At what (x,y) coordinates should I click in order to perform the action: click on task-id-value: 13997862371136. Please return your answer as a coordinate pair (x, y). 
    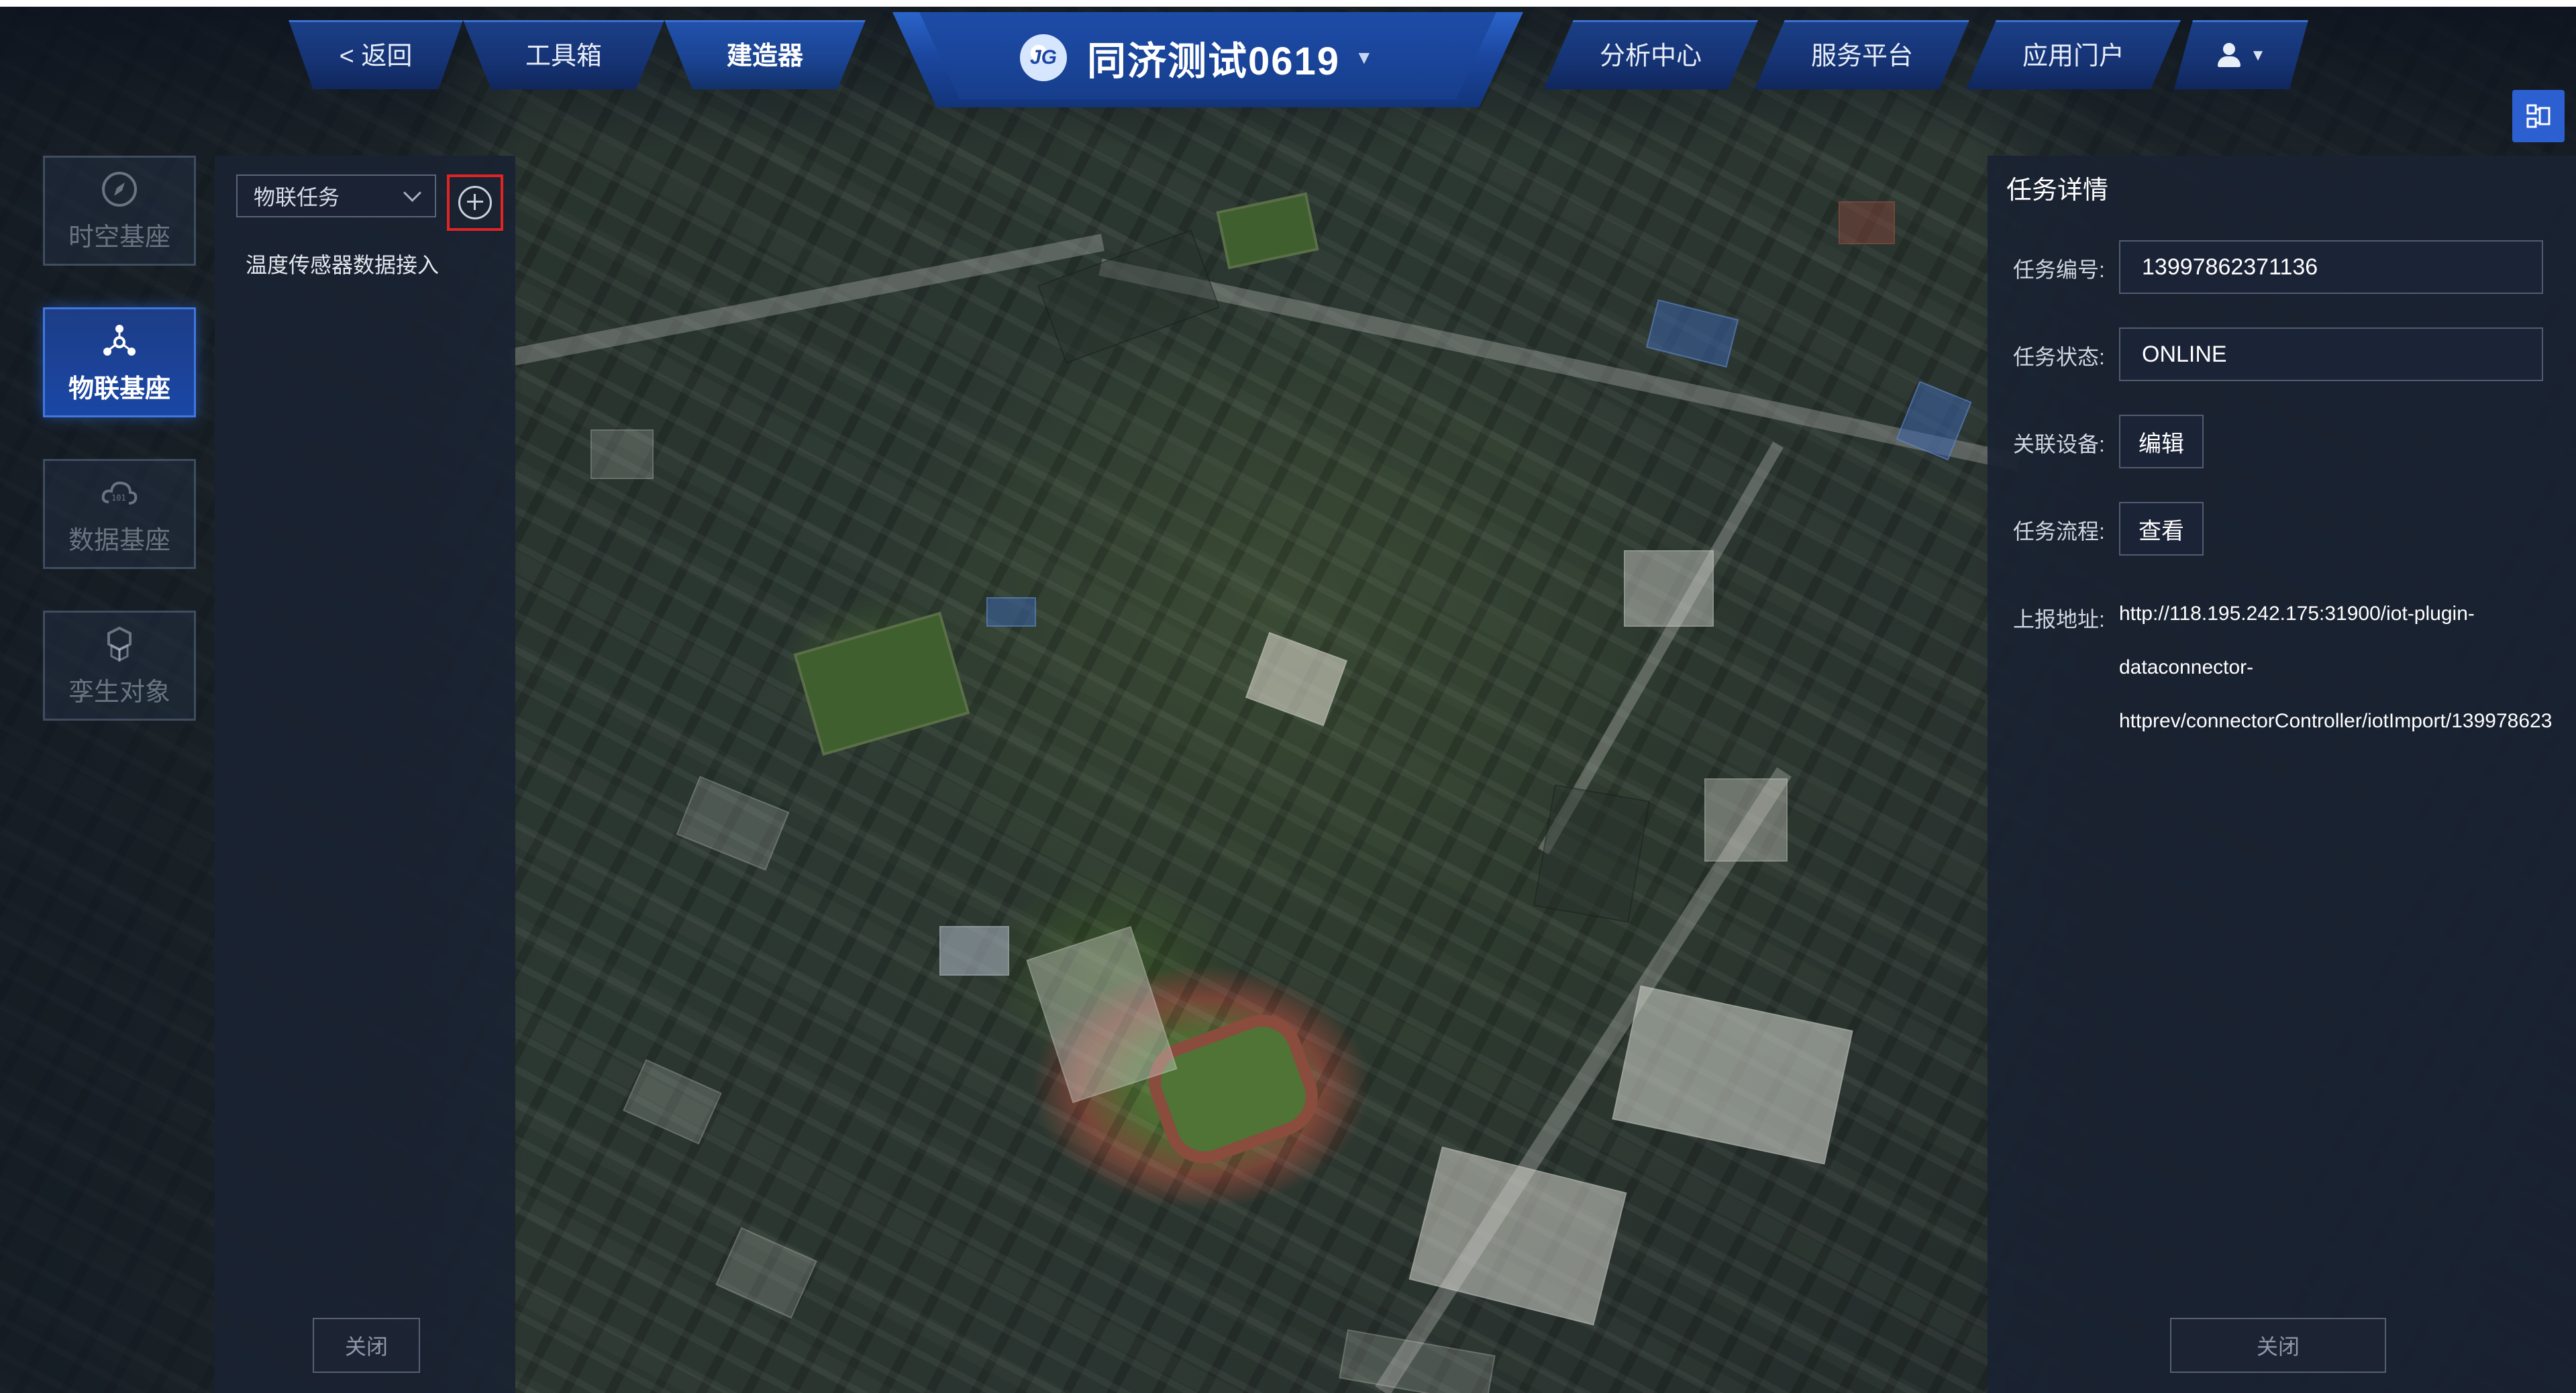
    Looking at the image, I should click on (2230, 267).